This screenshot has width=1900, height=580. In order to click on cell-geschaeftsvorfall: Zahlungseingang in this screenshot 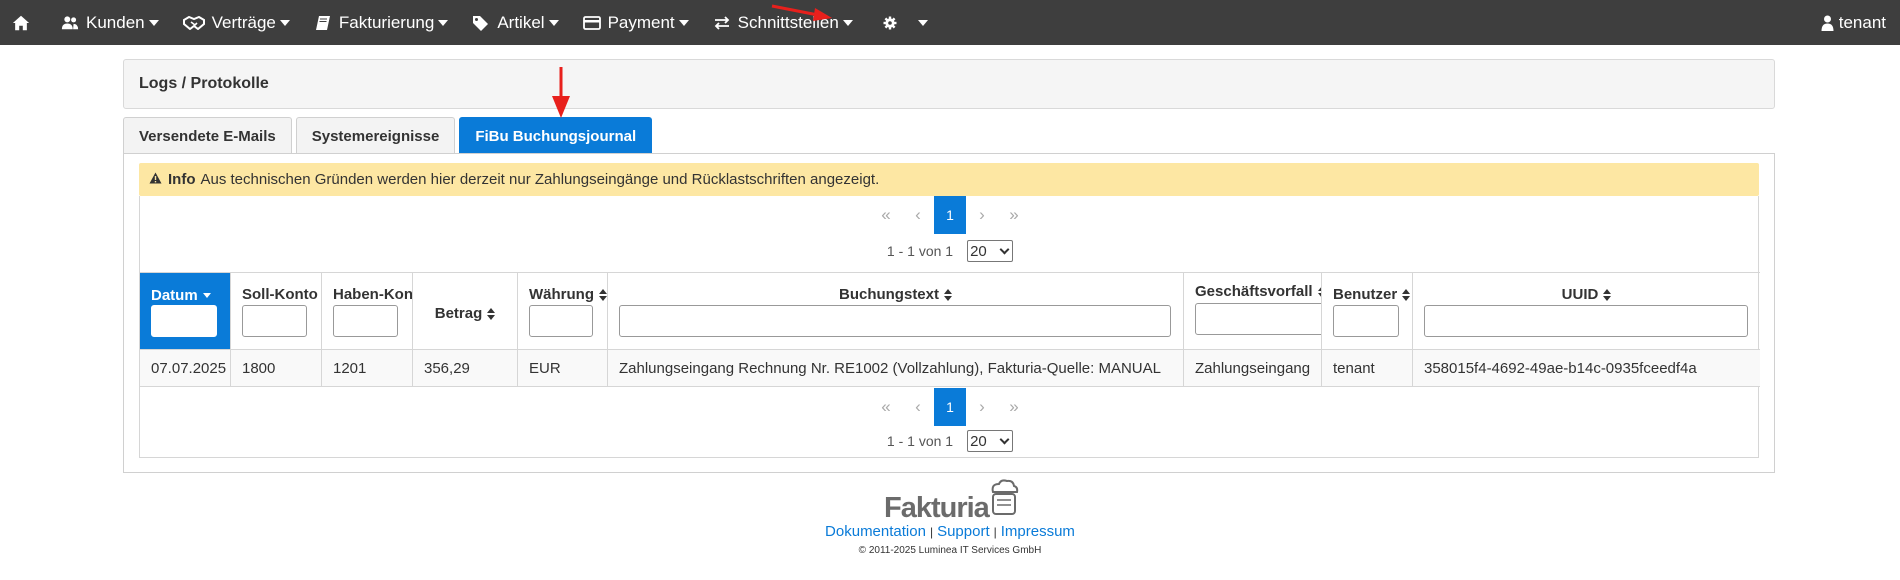, I will do `click(1253, 368)`.